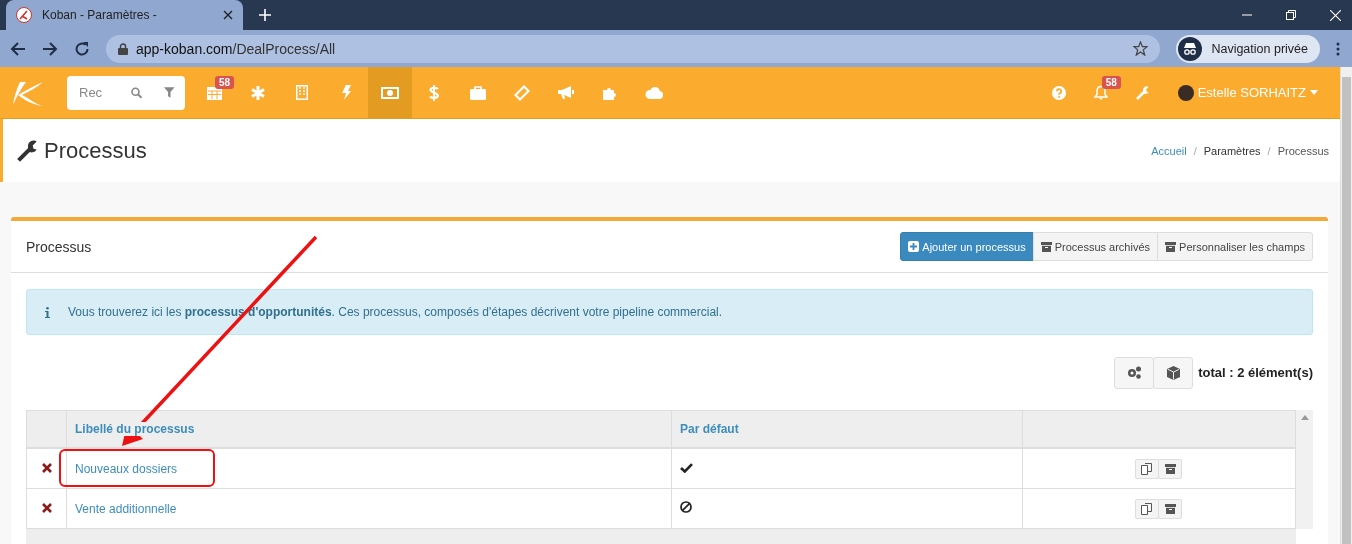 This screenshot has width=1352, height=544. What do you see at coordinates (100, 15) in the screenshot?
I see `tab-title: Koban - Paramètres -` at bounding box center [100, 15].